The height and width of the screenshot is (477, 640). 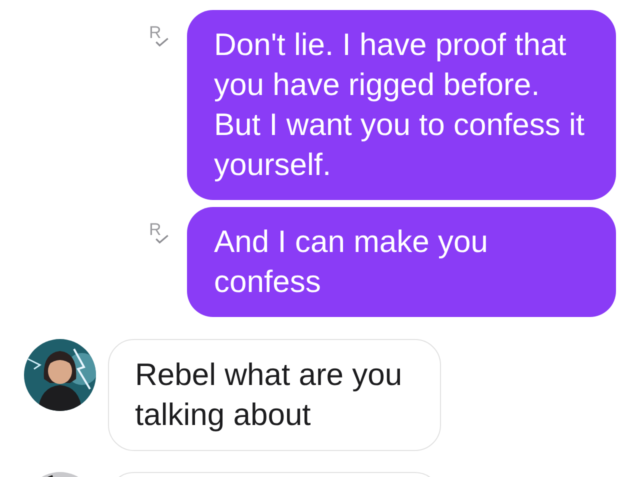 I want to click on message-bubble: Rebel what are you talking about, so click(x=274, y=395).